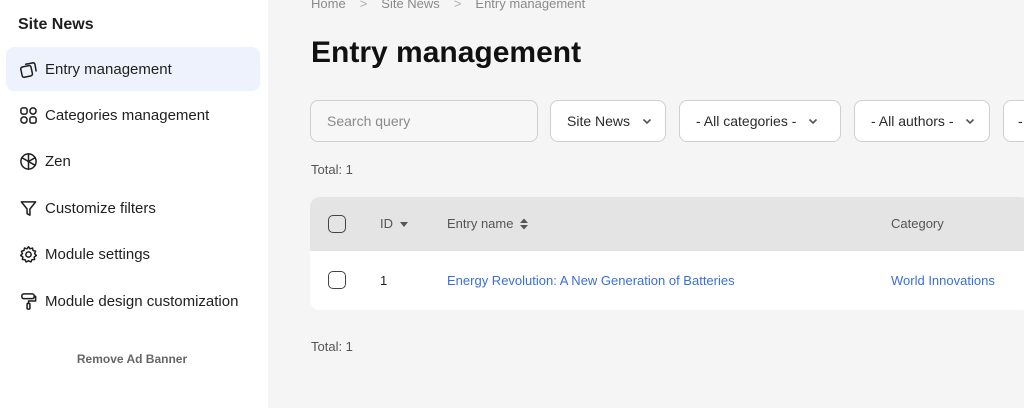  I want to click on select-all-checkbox, so click(337, 224).